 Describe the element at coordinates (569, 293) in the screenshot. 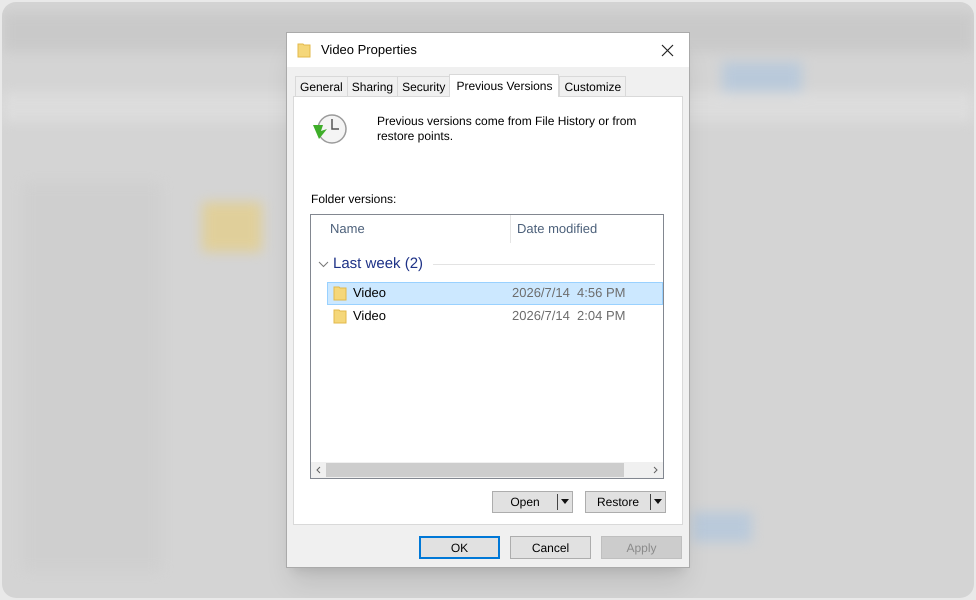

I see `version-date: 2026/7/14 4:56 PM` at that location.